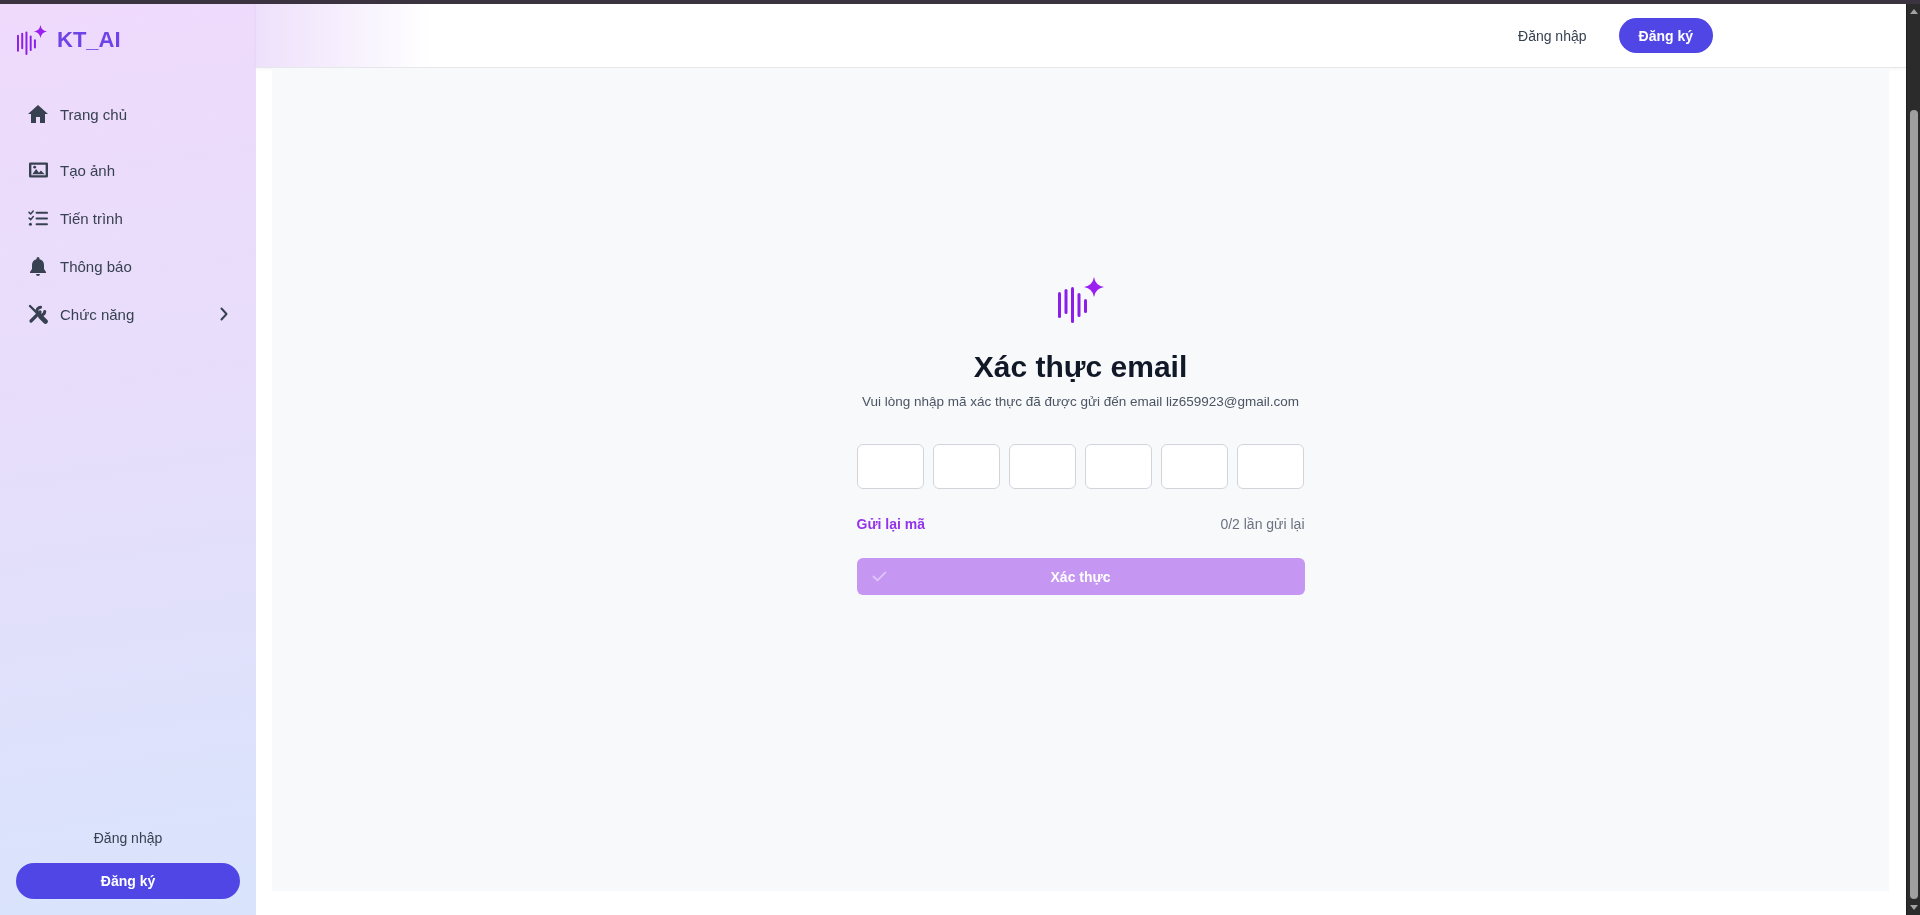  What do you see at coordinates (38, 218) in the screenshot?
I see `checklist-icon` at bounding box center [38, 218].